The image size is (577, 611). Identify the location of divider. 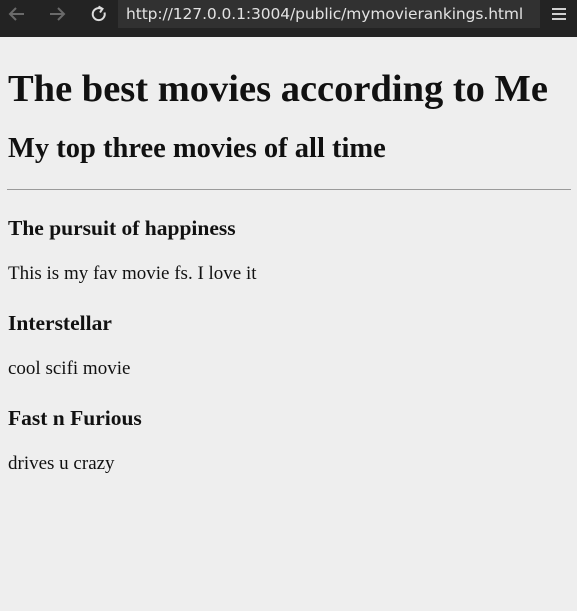
(289, 189).